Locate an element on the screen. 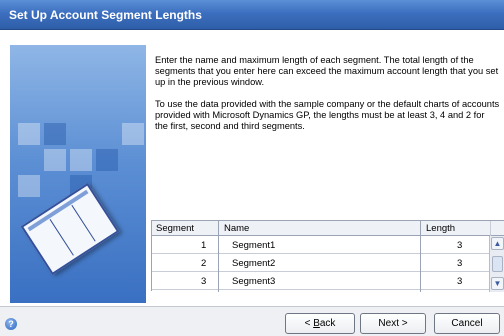  segment-number: 1 is located at coordinates (204, 245).